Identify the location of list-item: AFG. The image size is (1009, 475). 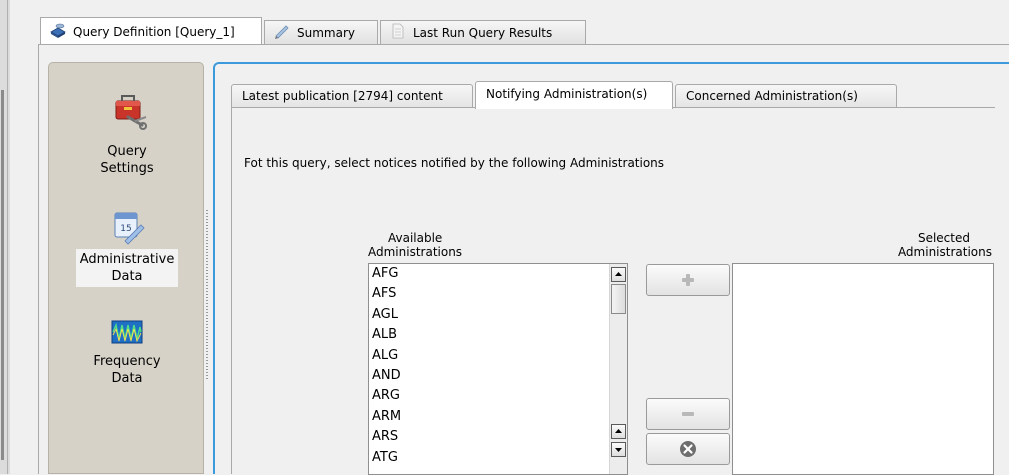
(498, 274).